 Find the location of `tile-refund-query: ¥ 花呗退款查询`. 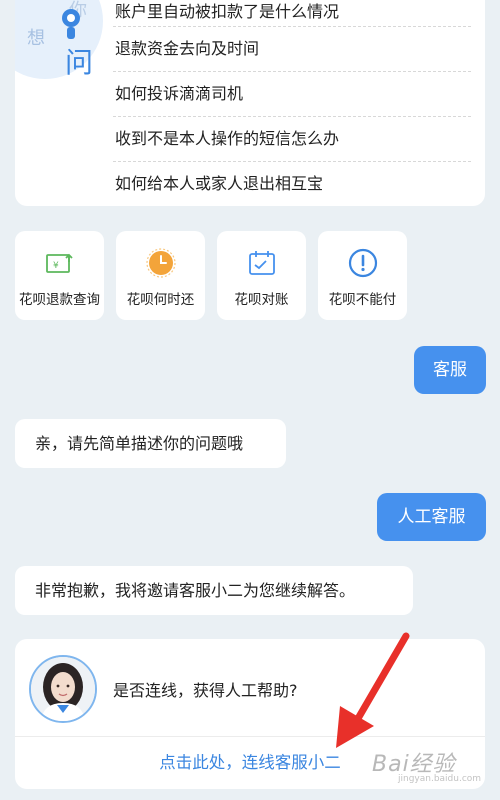

tile-refund-query: ¥ 花呗退款查询 is located at coordinates (59, 275).